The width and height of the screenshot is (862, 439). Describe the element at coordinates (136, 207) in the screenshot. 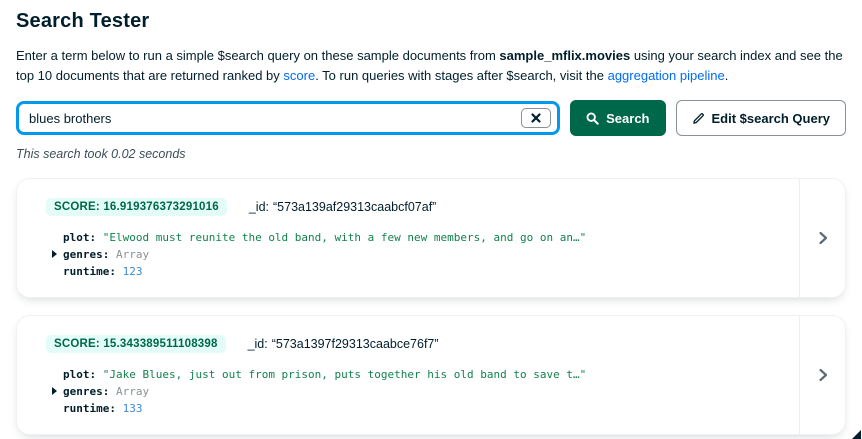

I see `score-badge: SCORE: 16.919376373291016` at that location.